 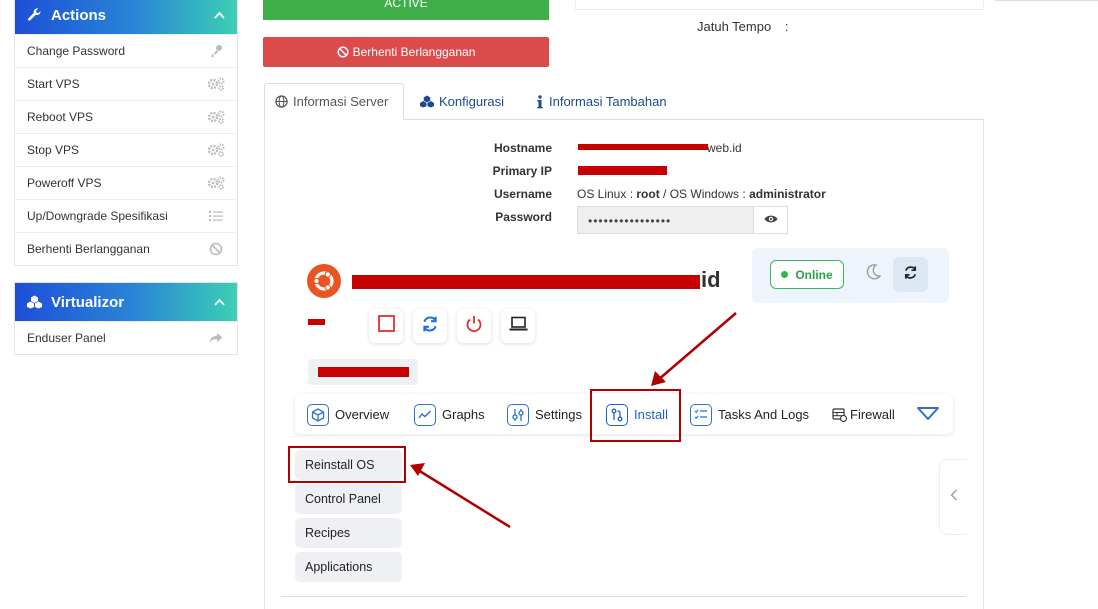 What do you see at coordinates (573, 420) in the screenshot?
I see `annotation-arrows` at bounding box center [573, 420].